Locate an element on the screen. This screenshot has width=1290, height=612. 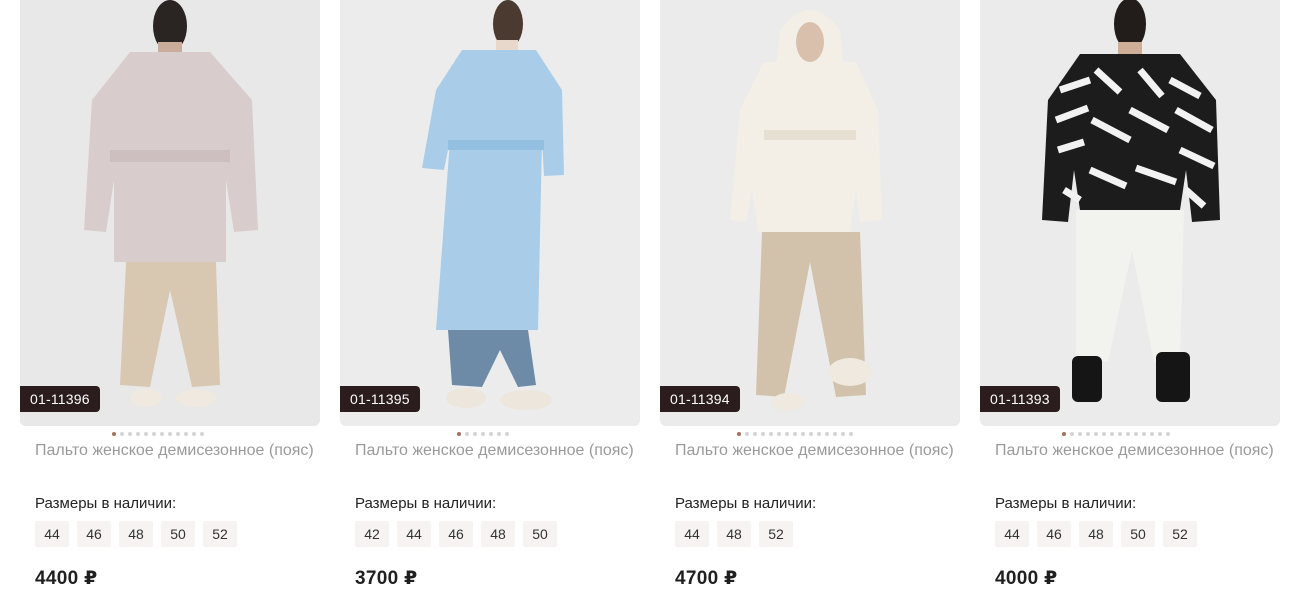
size-list: 42 44 46 48 50 is located at coordinates (456, 534).